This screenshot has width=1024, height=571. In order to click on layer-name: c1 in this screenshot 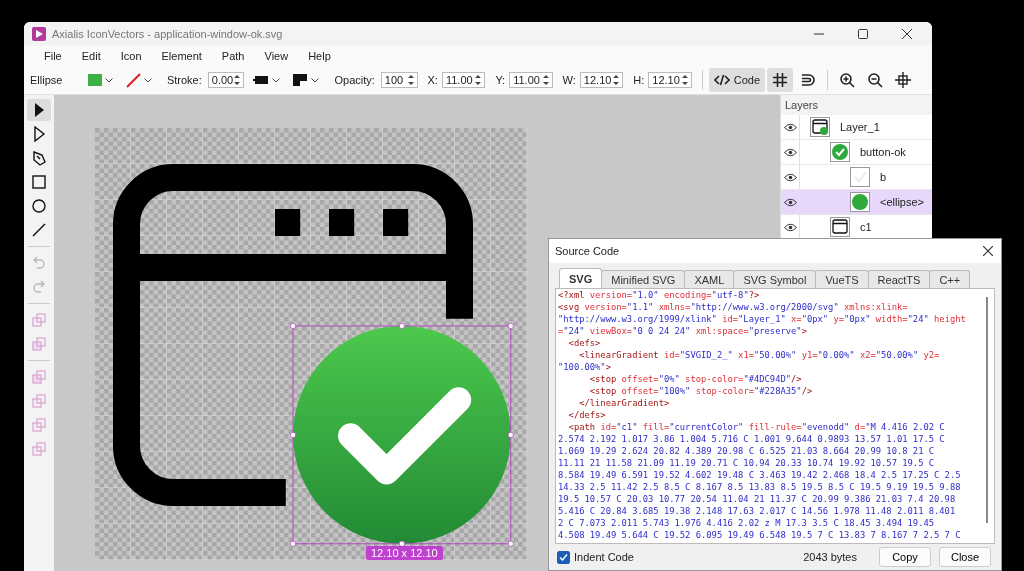, I will do `click(866, 227)`.